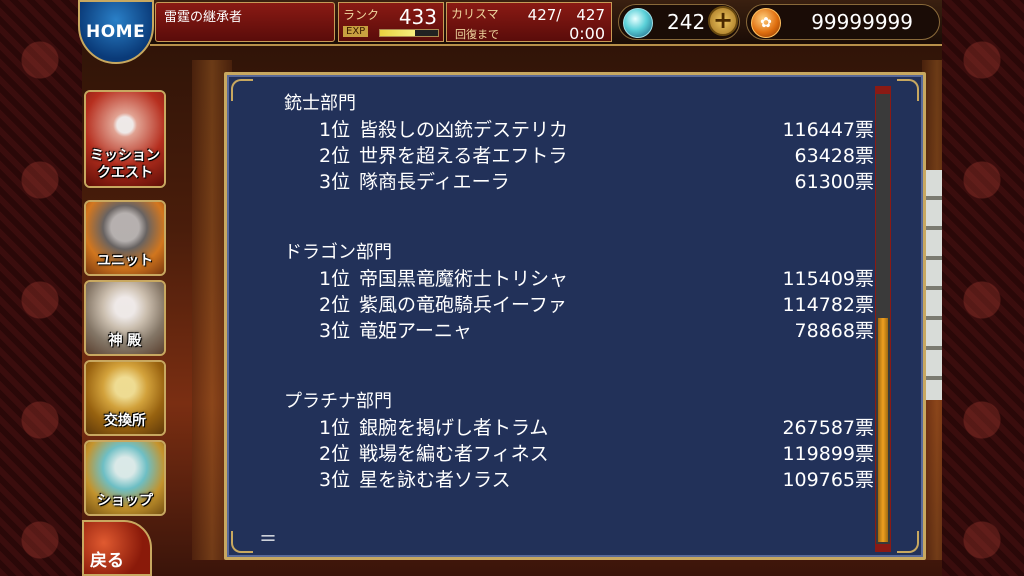 The image size is (1024, 576). What do you see at coordinates (125, 238) in the screenshot?
I see `menu-unit: ユニット` at bounding box center [125, 238].